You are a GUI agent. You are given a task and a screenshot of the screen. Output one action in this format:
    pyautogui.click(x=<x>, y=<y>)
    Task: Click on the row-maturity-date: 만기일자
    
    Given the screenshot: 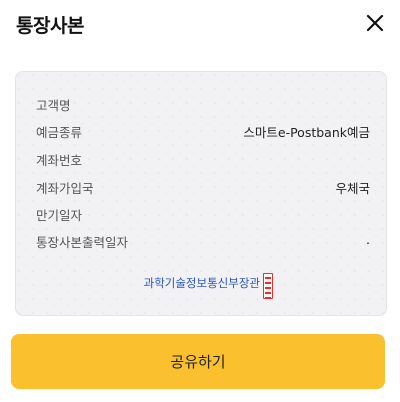 What is the action you would take?
    pyautogui.click(x=203, y=214)
    